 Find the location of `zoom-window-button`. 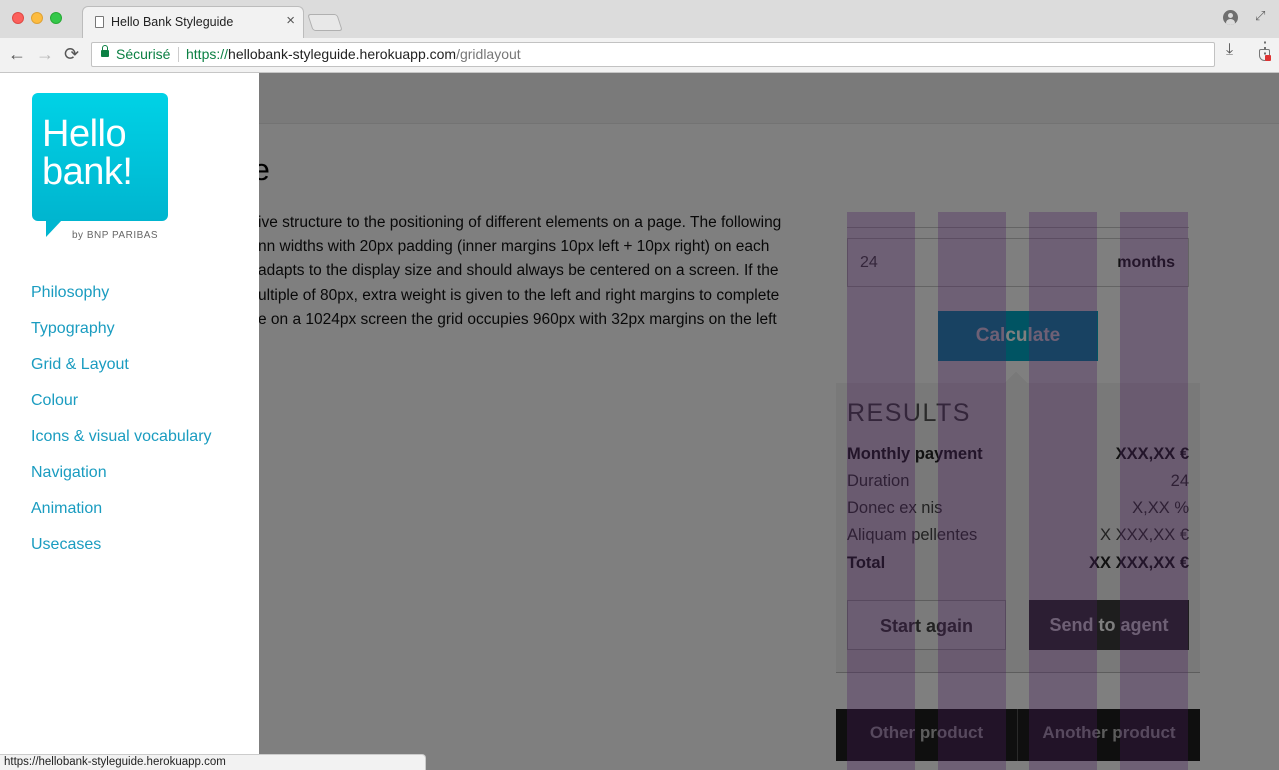

zoom-window-button is located at coordinates (56, 18).